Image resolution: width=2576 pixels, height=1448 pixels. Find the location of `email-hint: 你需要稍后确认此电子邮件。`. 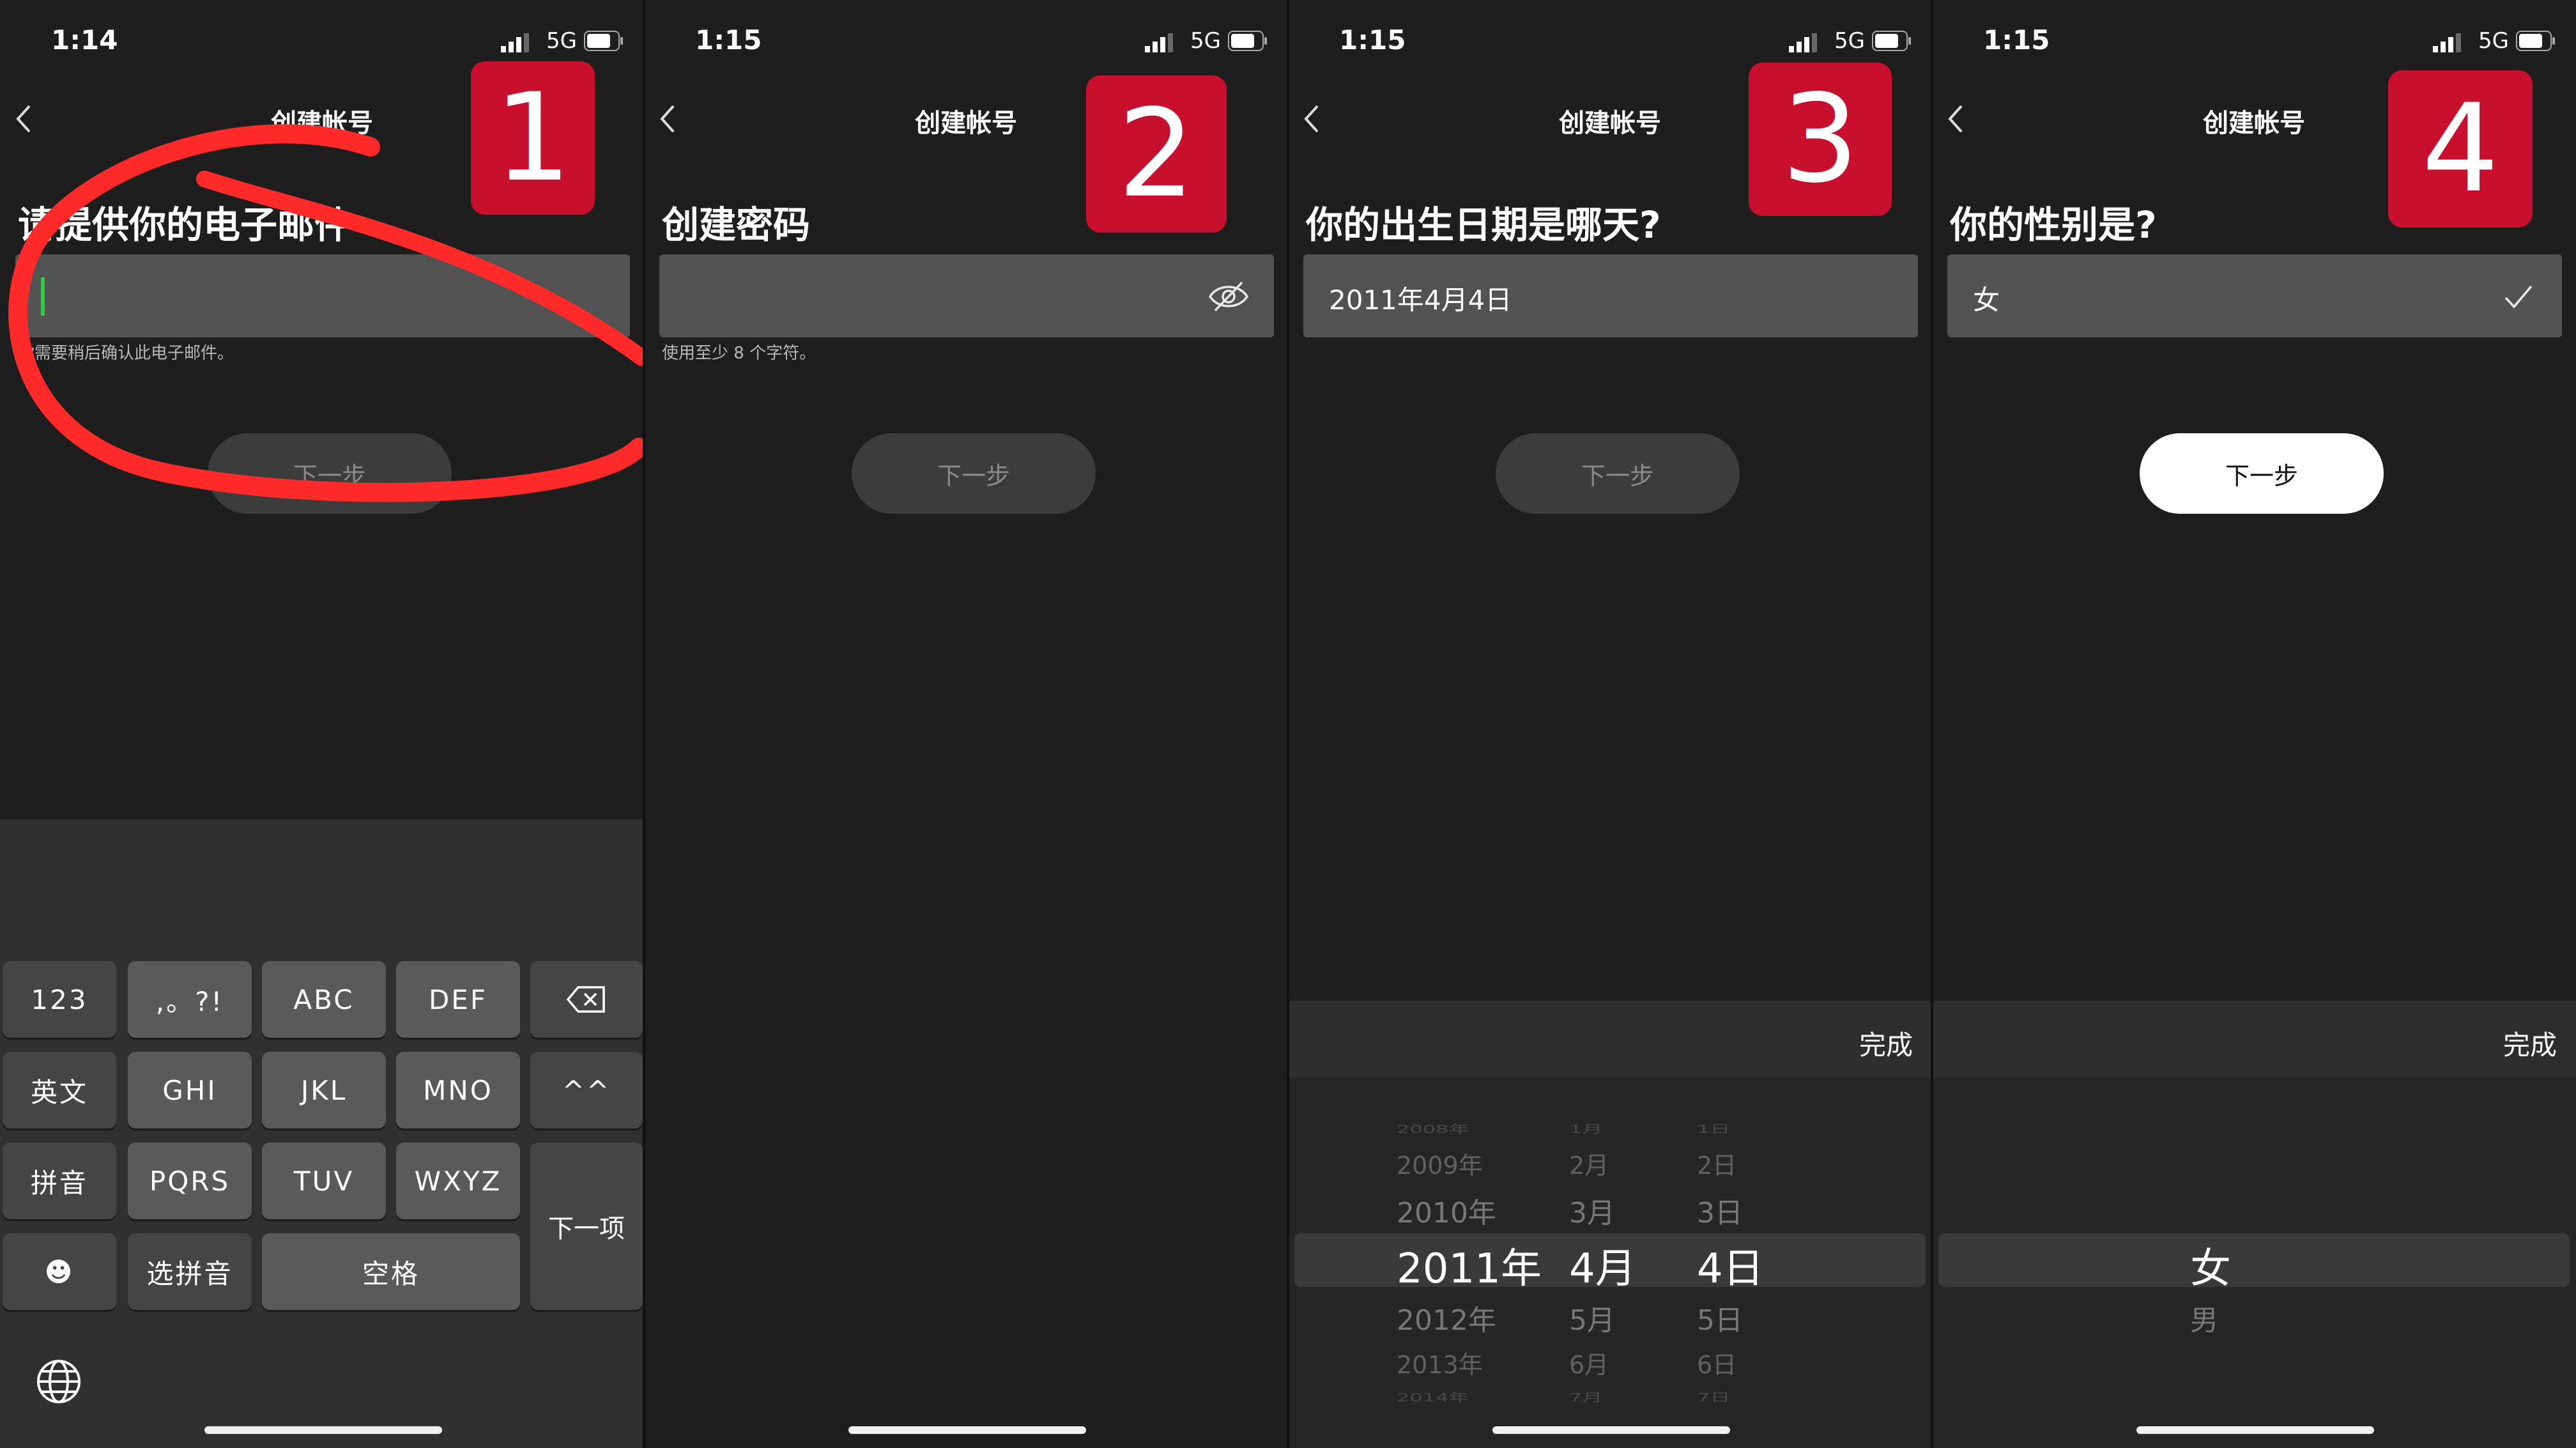

email-hint: 你需要稍后确认此电子邮件。 is located at coordinates (126, 353).